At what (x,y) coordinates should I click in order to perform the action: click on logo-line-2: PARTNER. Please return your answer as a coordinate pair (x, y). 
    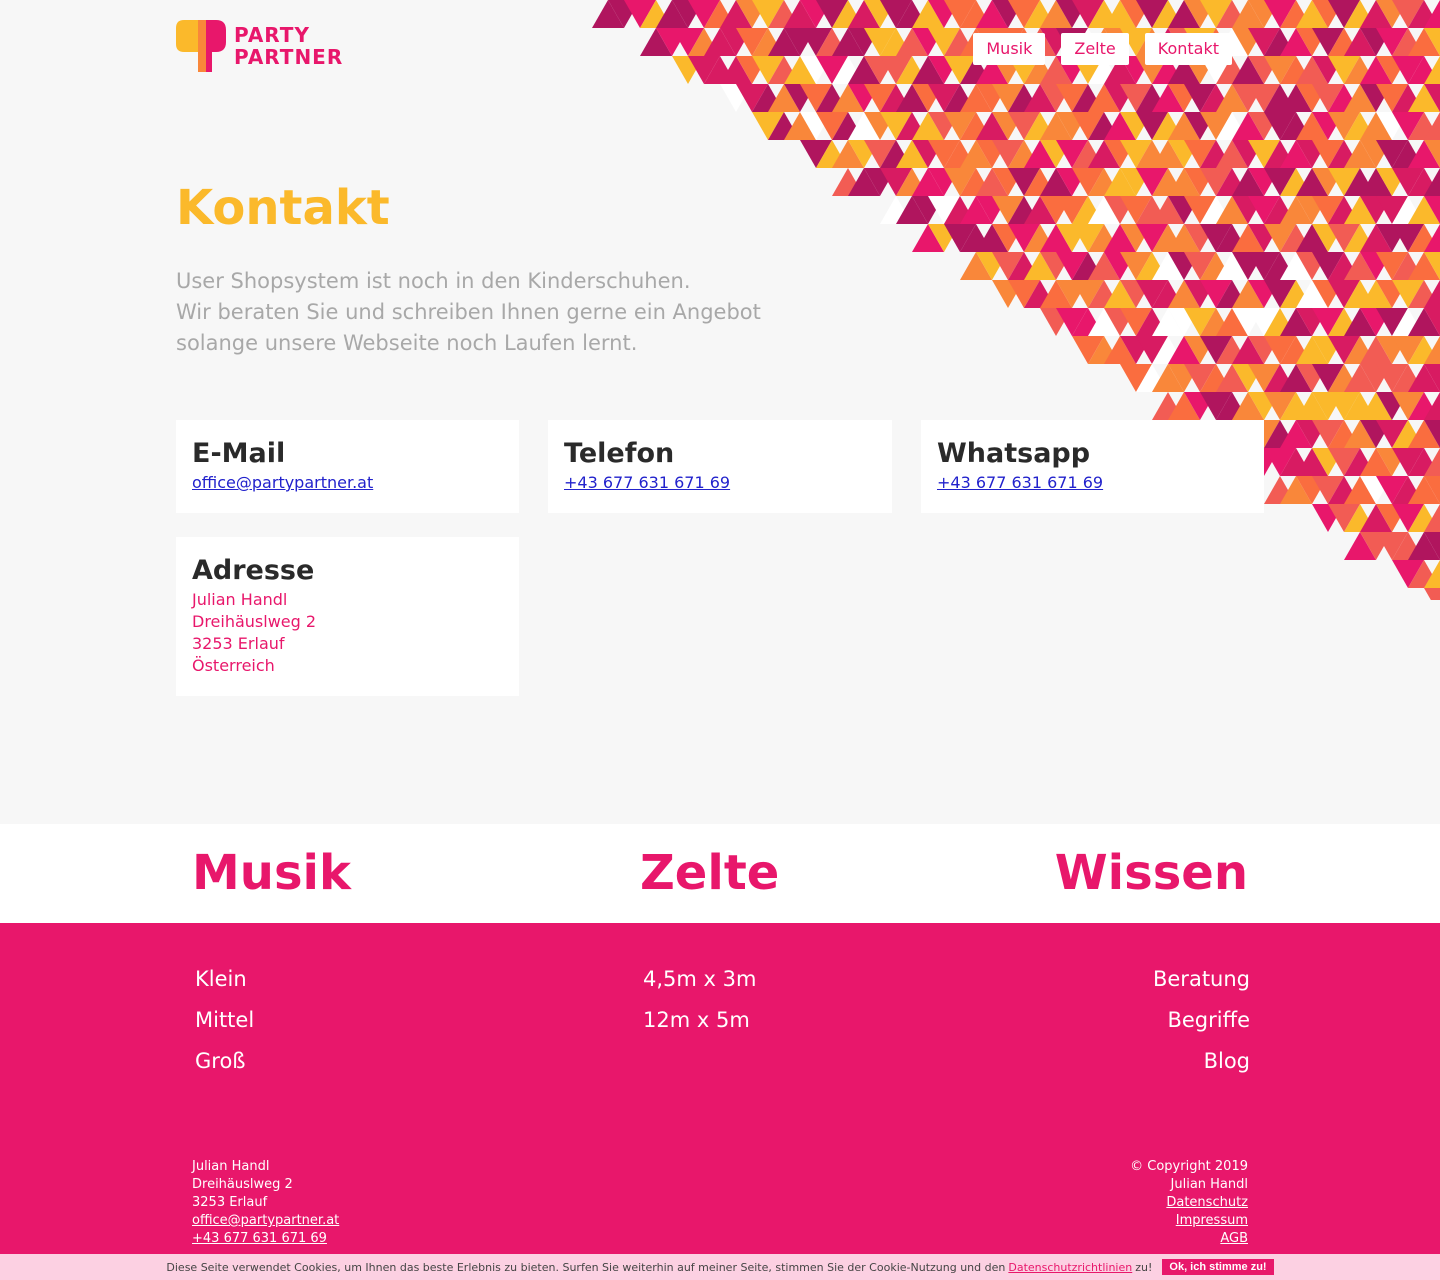
    Looking at the image, I should click on (289, 57).